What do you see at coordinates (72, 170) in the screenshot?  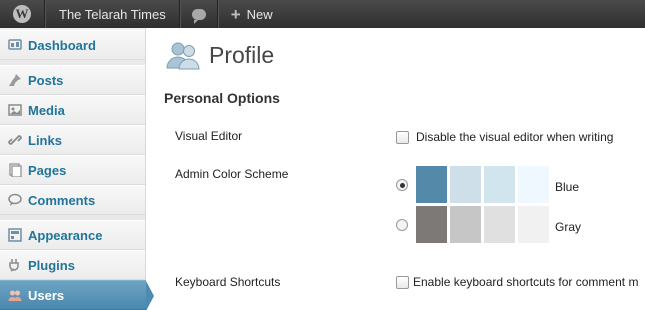 I see `sidebar-item-pages: Pages` at bounding box center [72, 170].